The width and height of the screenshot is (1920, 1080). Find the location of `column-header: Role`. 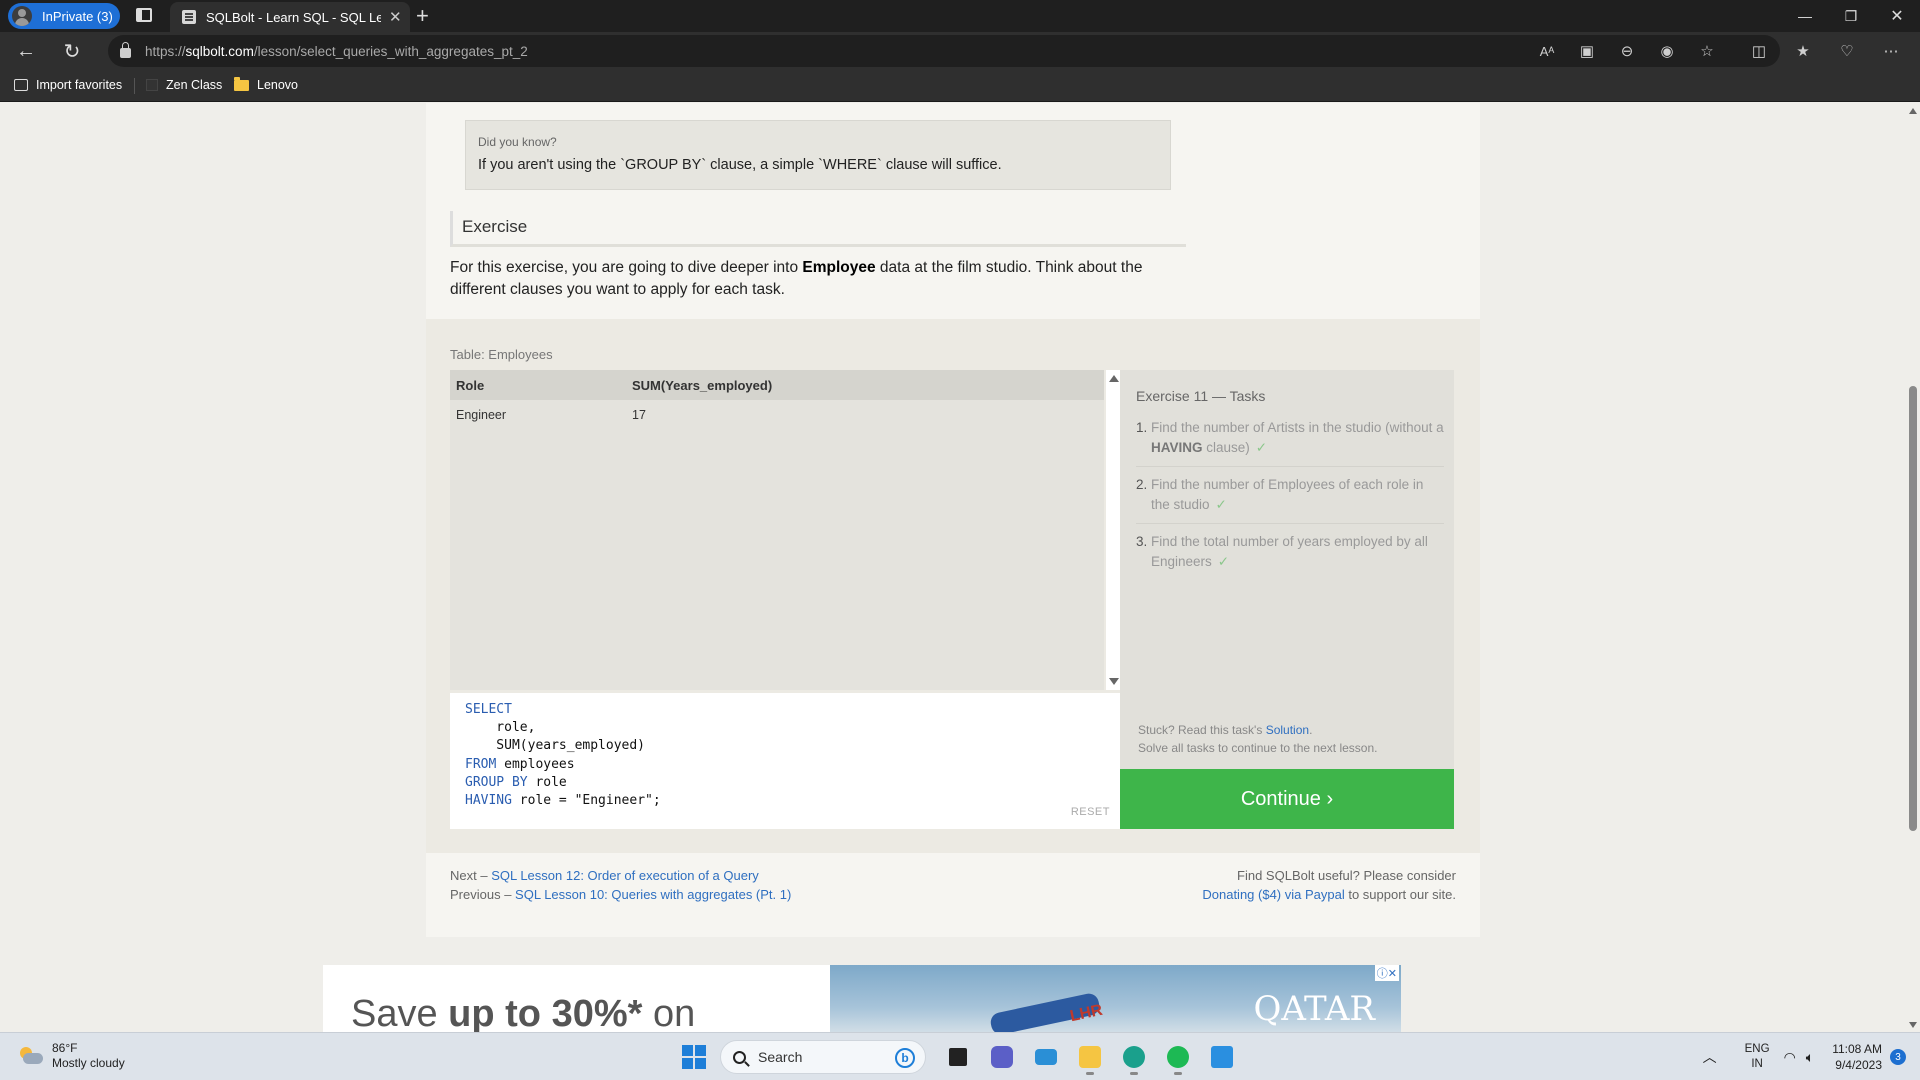

column-header: Role is located at coordinates (470, 385).